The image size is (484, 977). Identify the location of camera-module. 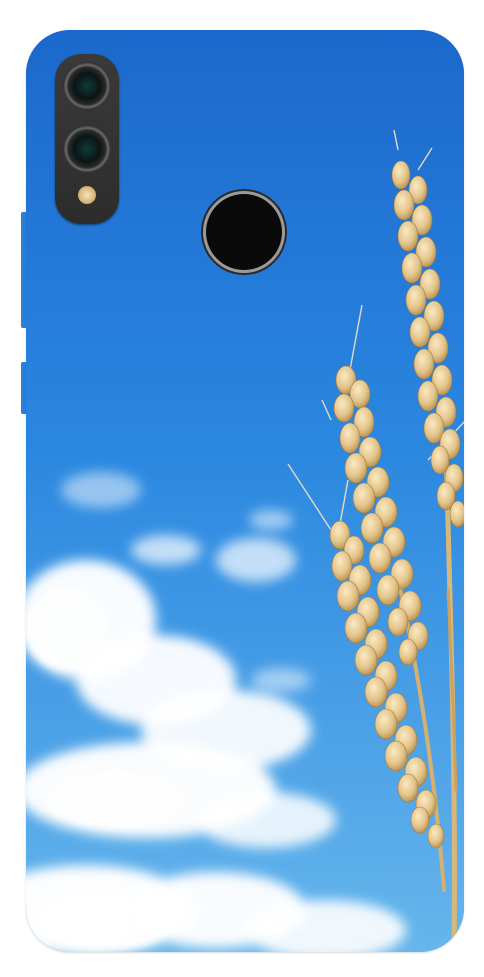
(87, 139).